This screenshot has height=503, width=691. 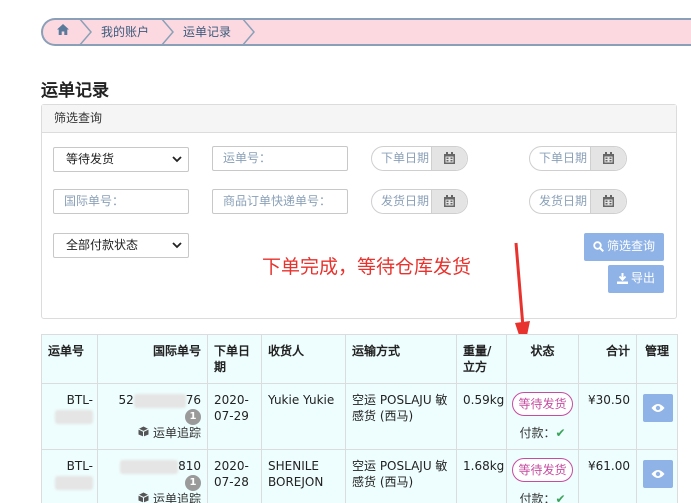 I want to click on status-select: 等待发货, so click(x=121, y=159).